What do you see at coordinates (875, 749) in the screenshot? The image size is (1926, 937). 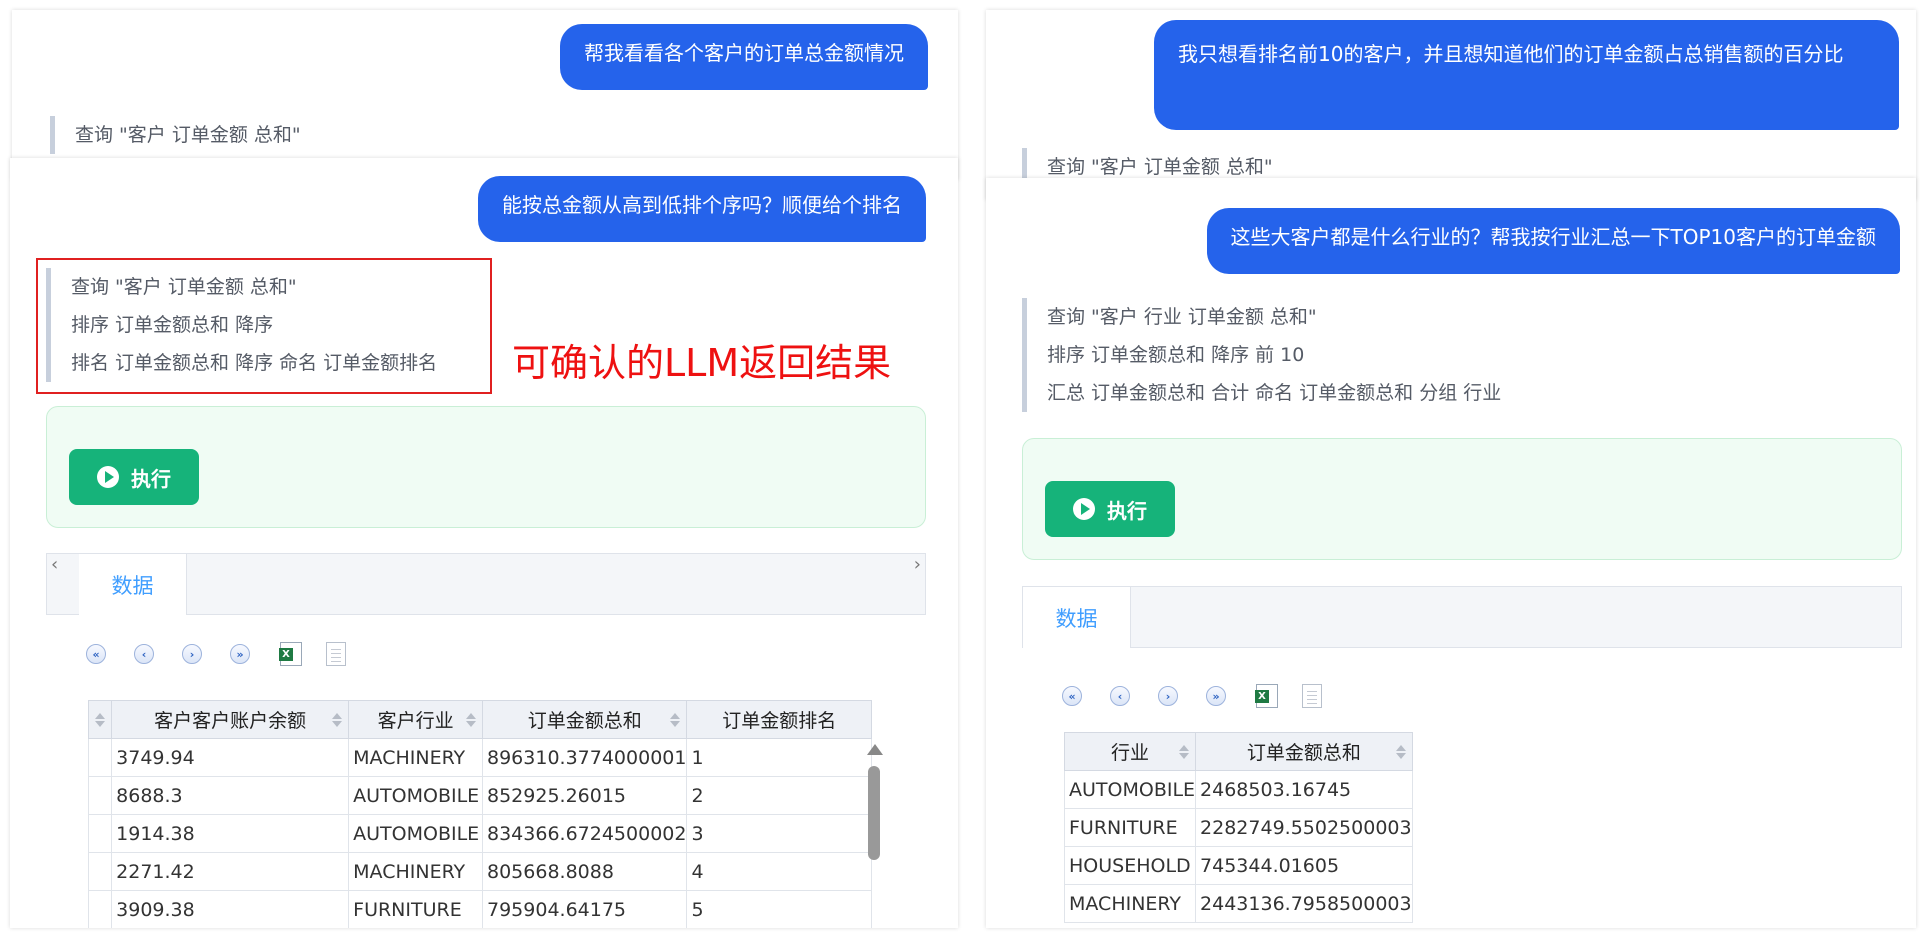 I see `scroll-up-icon` at bounding box center [875, 749].